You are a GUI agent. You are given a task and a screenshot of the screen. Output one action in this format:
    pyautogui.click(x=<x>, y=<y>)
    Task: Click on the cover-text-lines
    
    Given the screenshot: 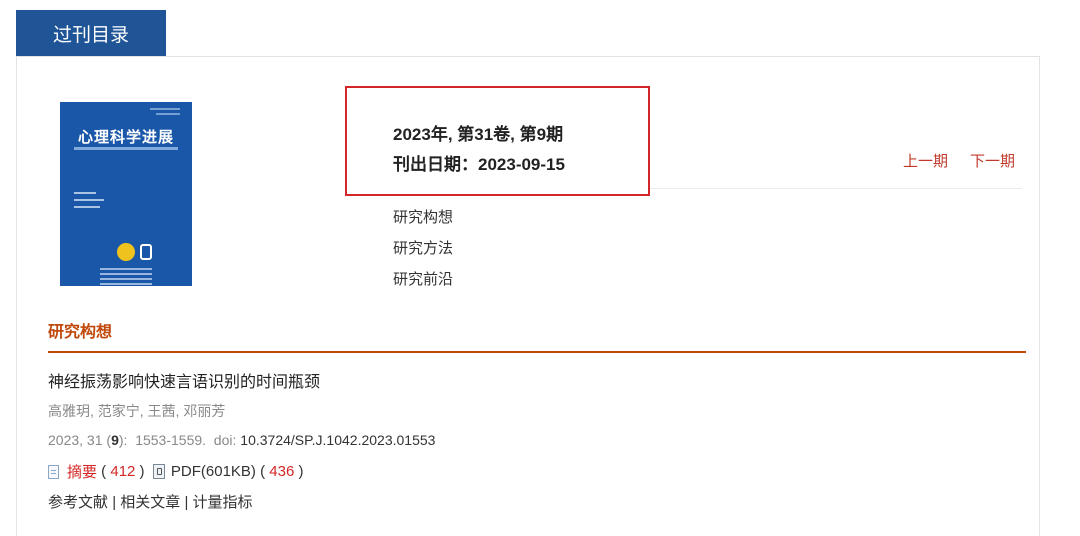 What is the action you would take?
    pyautogui.click(x=89, y=202)
    